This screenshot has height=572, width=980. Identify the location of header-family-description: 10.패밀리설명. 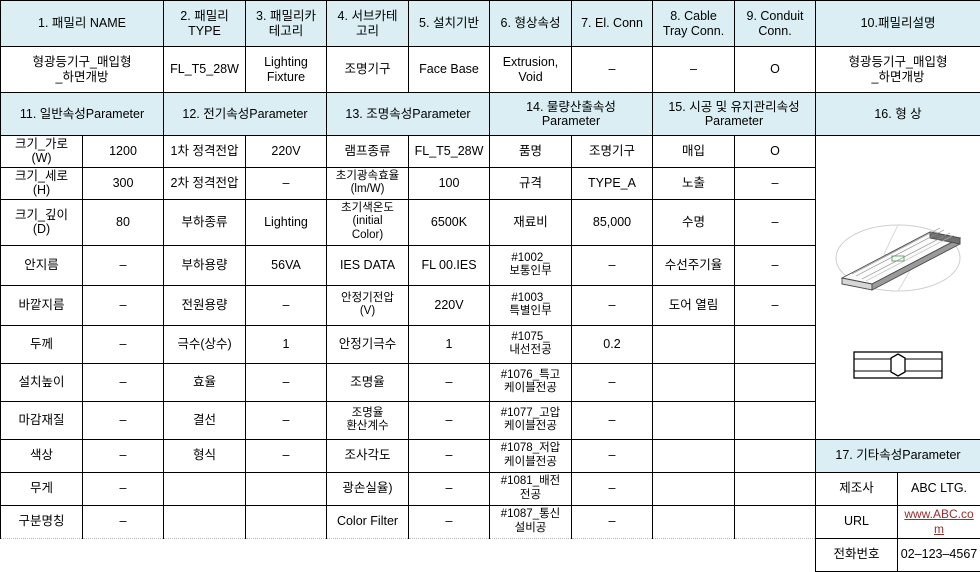
(898, 24).